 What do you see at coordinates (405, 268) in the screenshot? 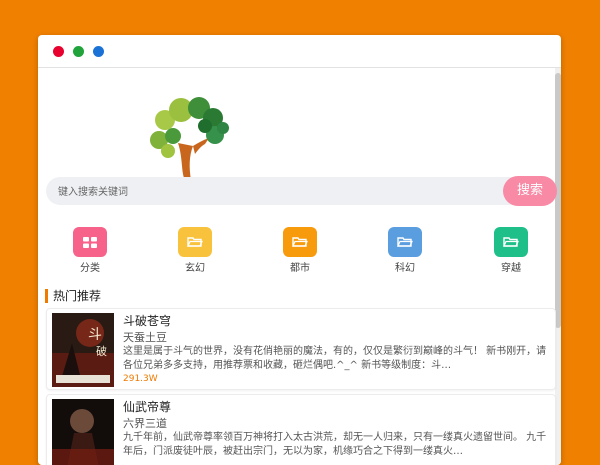
I see `category-label: 科幻` at bounding box center [405, 268].